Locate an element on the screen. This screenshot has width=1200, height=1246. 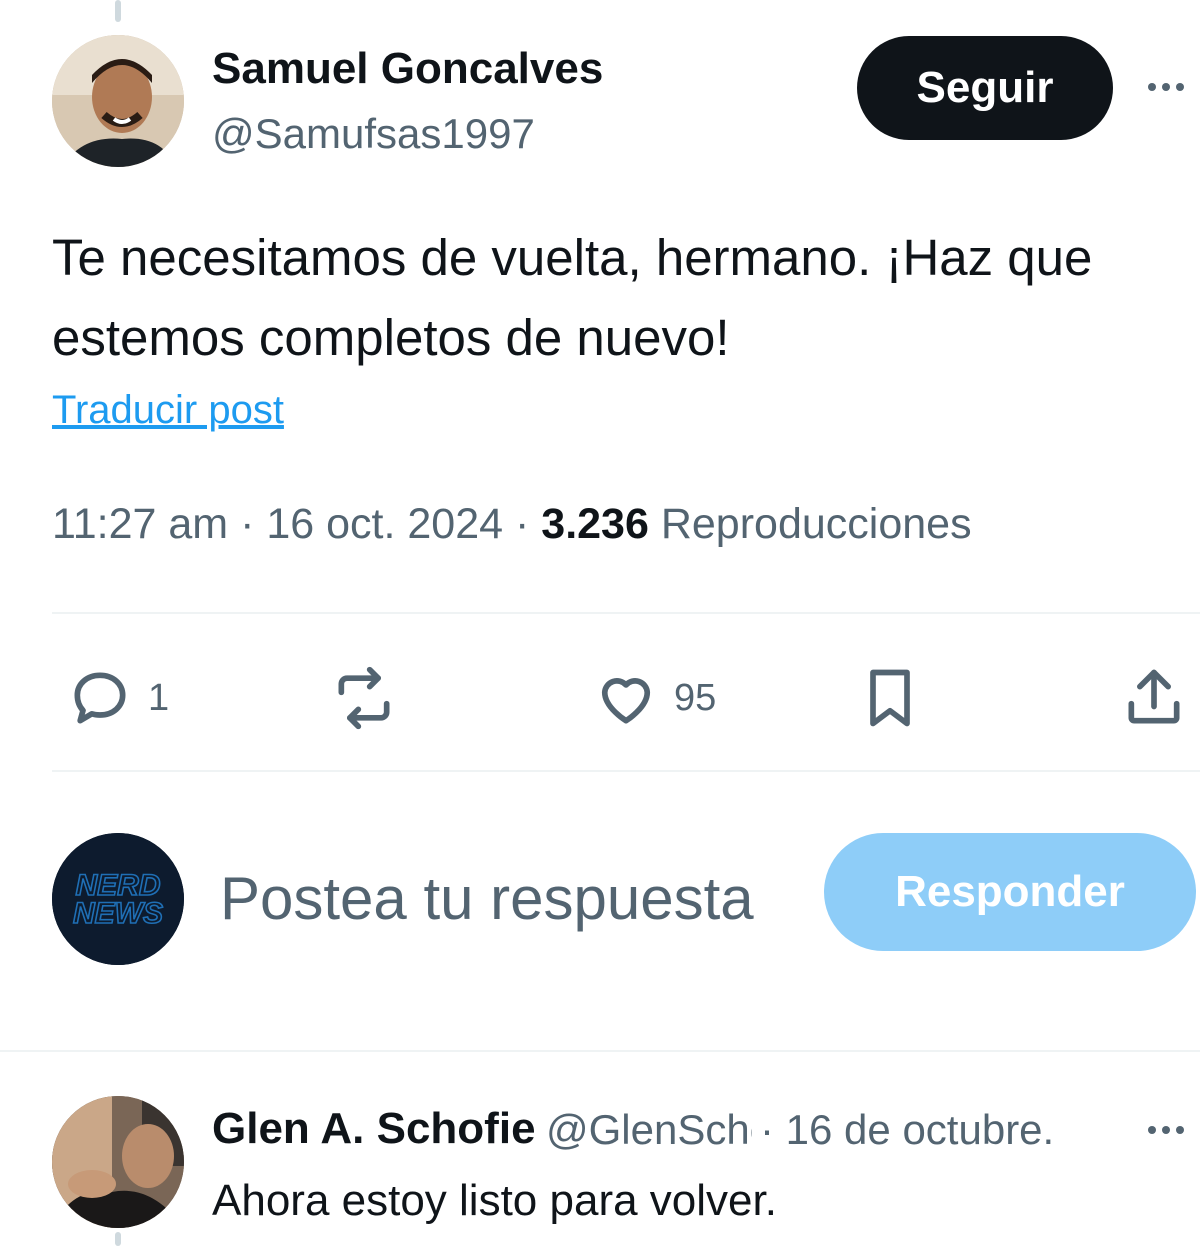
reply-date: · 16 de octubre. is located at coordinates (907, 1130).